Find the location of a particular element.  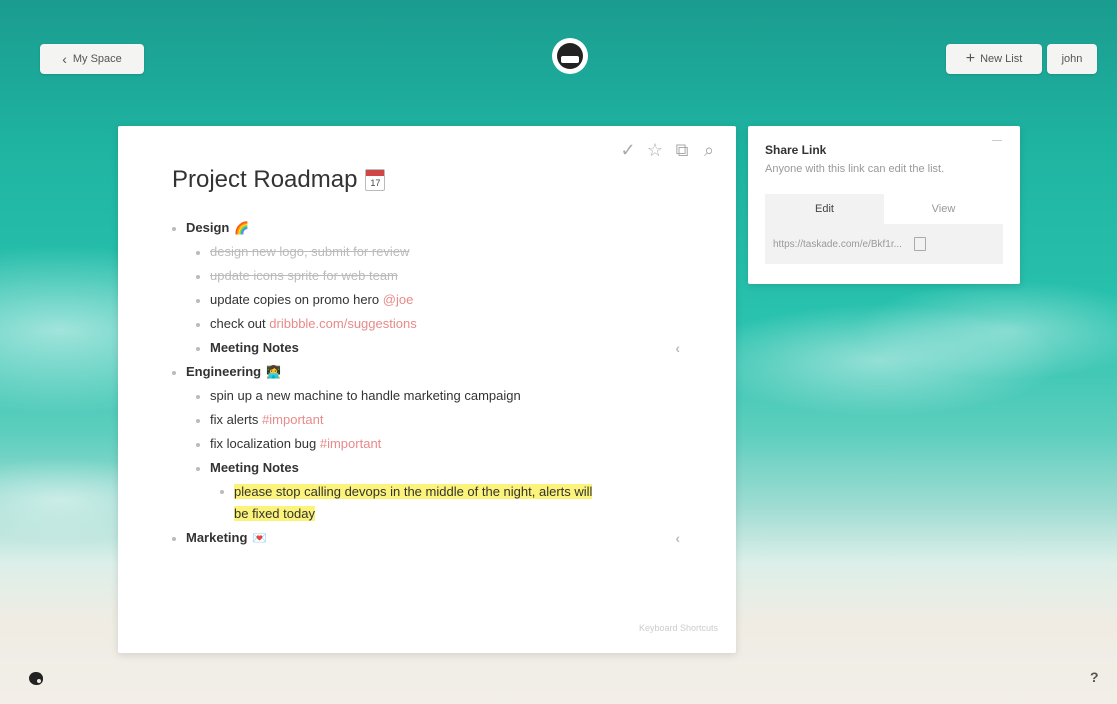

plus-icon: + is located at coordinates (970, 58).